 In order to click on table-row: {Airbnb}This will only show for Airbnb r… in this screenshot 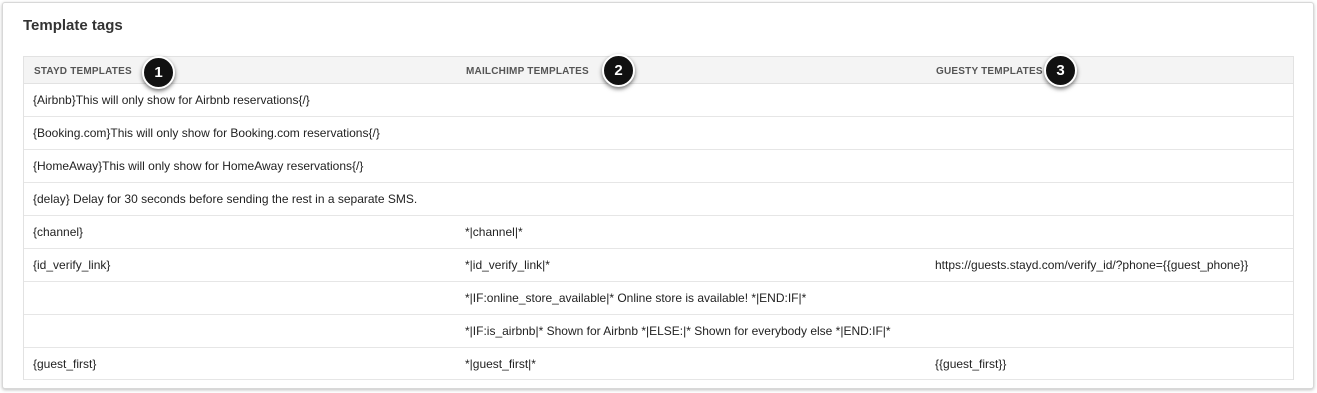, I will do `click(658, 100)`.